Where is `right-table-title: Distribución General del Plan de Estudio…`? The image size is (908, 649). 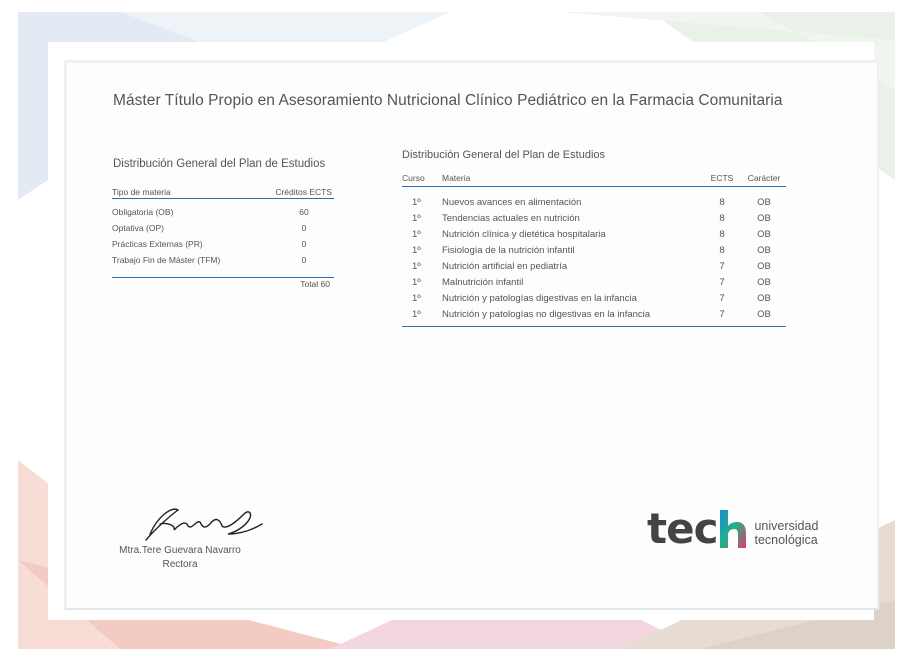
right-table-title: Distribución General del Plan de Estudio… is located at coordinates (504, 155).